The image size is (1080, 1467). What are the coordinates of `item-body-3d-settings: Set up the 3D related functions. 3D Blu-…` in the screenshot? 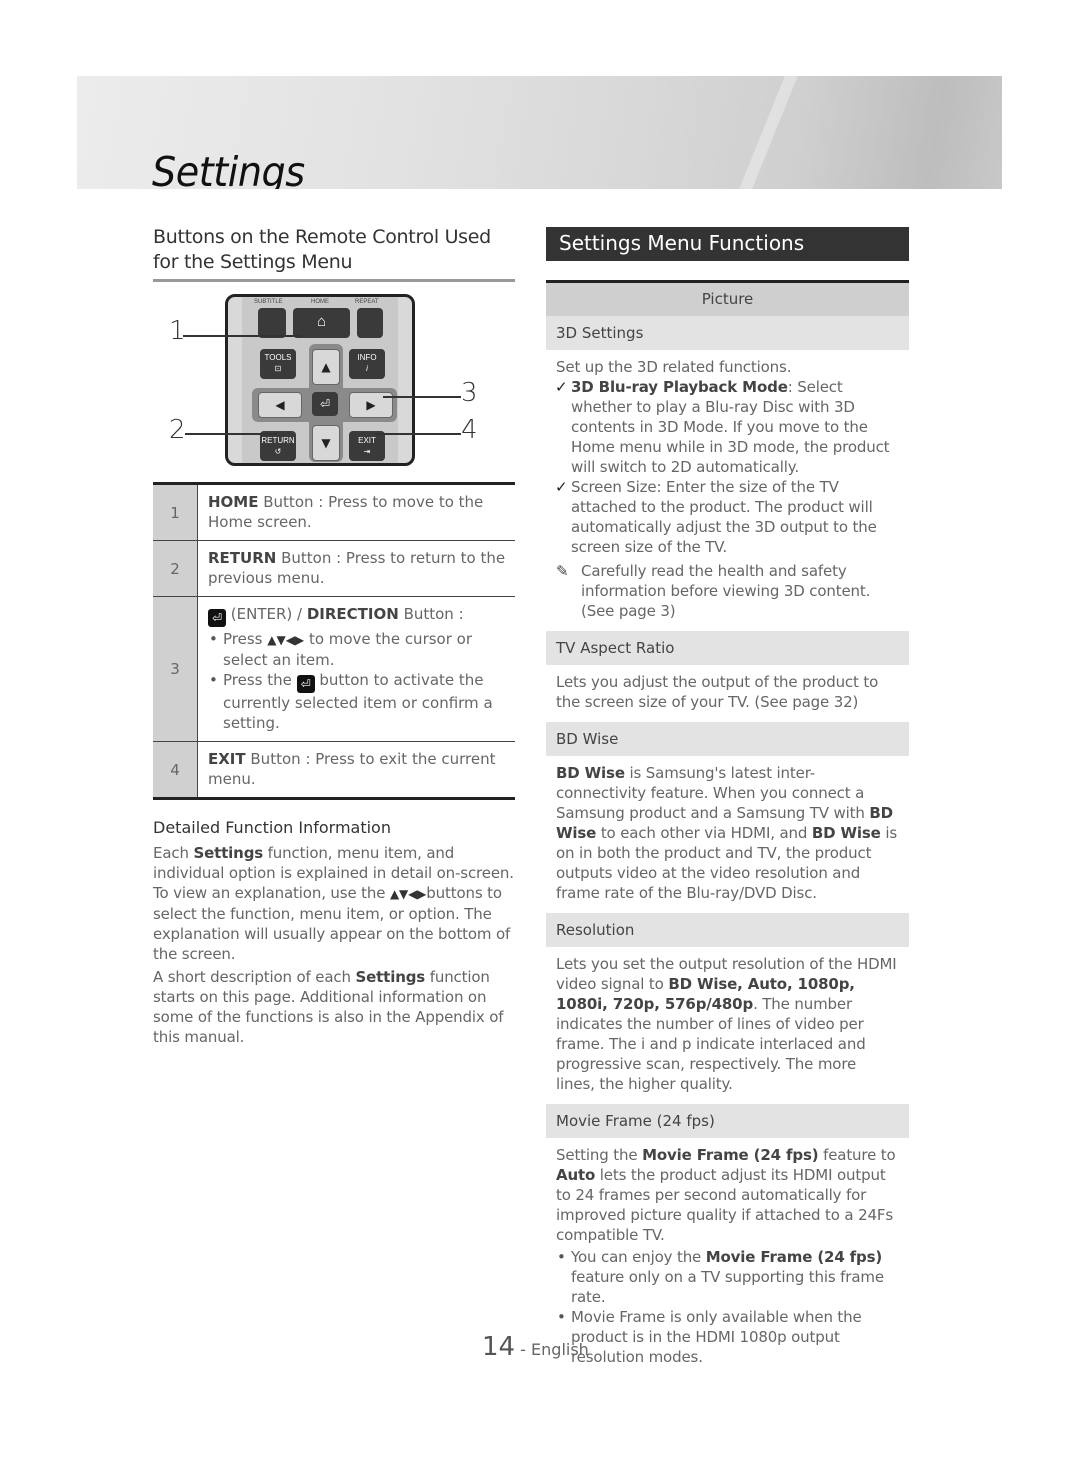 It's located at (727, 490).